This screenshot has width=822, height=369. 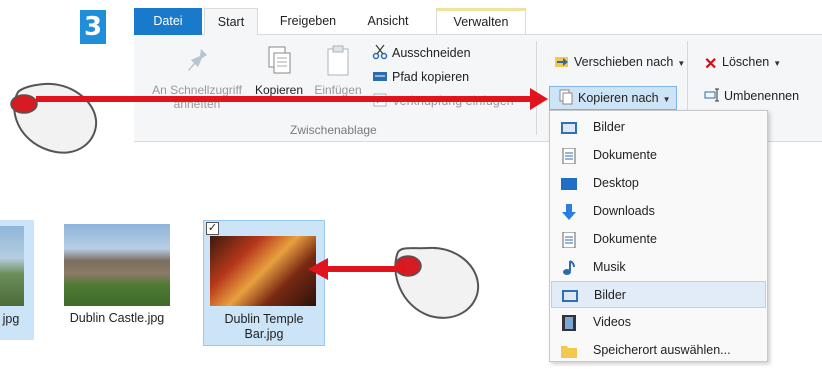 What do you see at coordinates (357, 269) in the screenshot?
I see `arrow-left-icon` at bounding box center [357, 269].